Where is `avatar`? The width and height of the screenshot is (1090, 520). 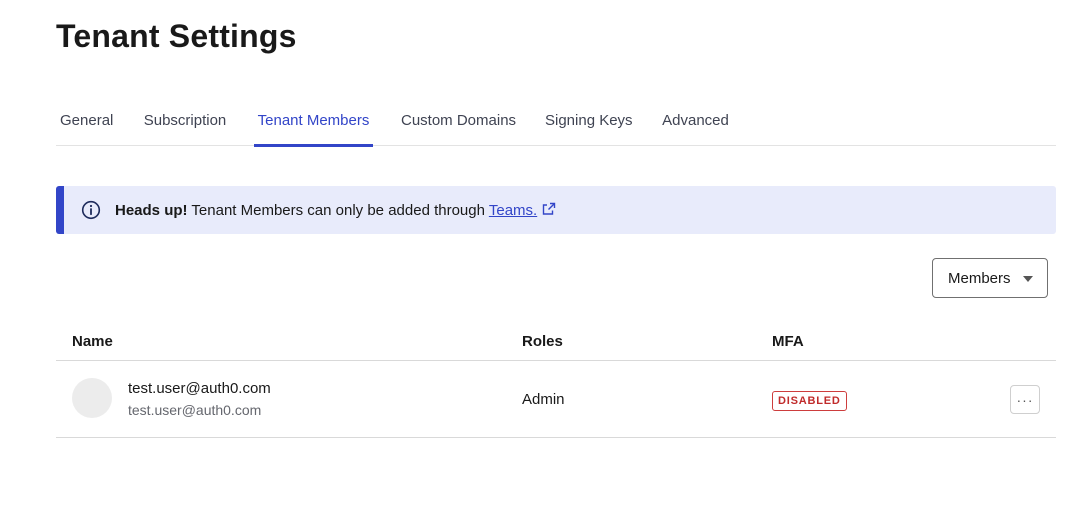 avatar is located at coordinates (92, 398).